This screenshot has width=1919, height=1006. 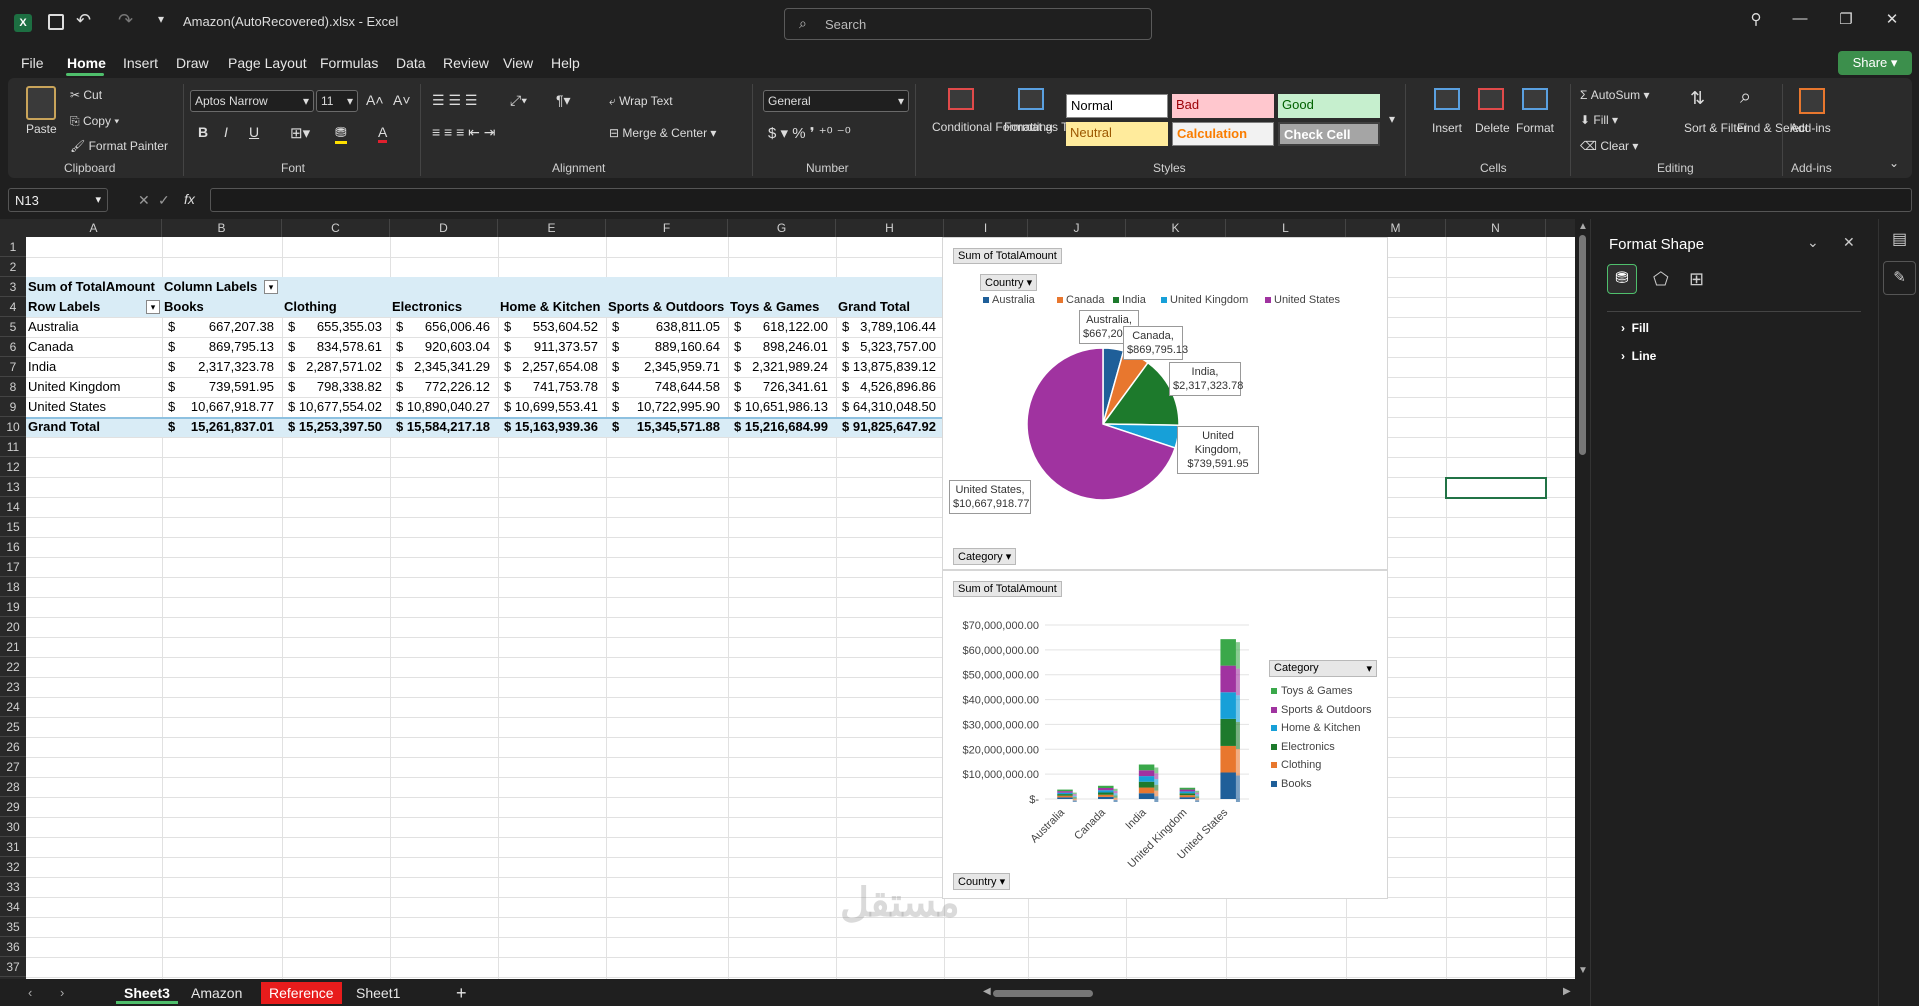 I want to click on row-header-1: 1, so click(x=13, y=247).